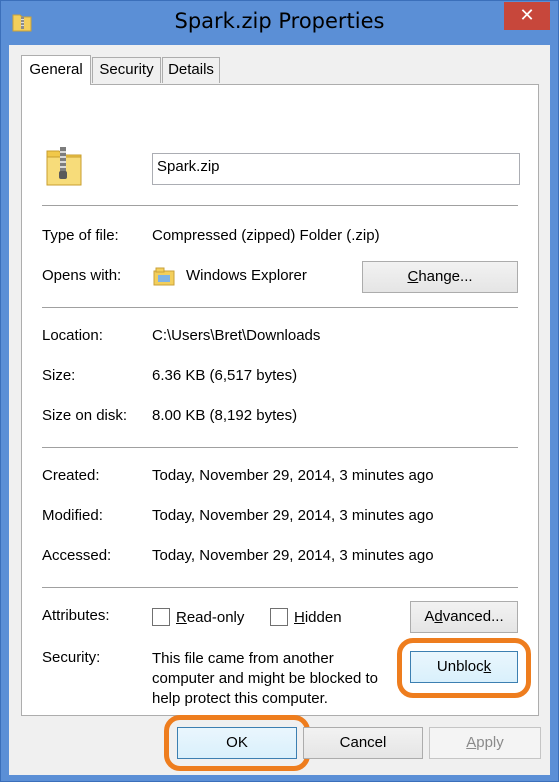  What do you see at coordinates (71, 657) in the screenshot?
I see `security-label: Security:` at bounding box center [71, 657].